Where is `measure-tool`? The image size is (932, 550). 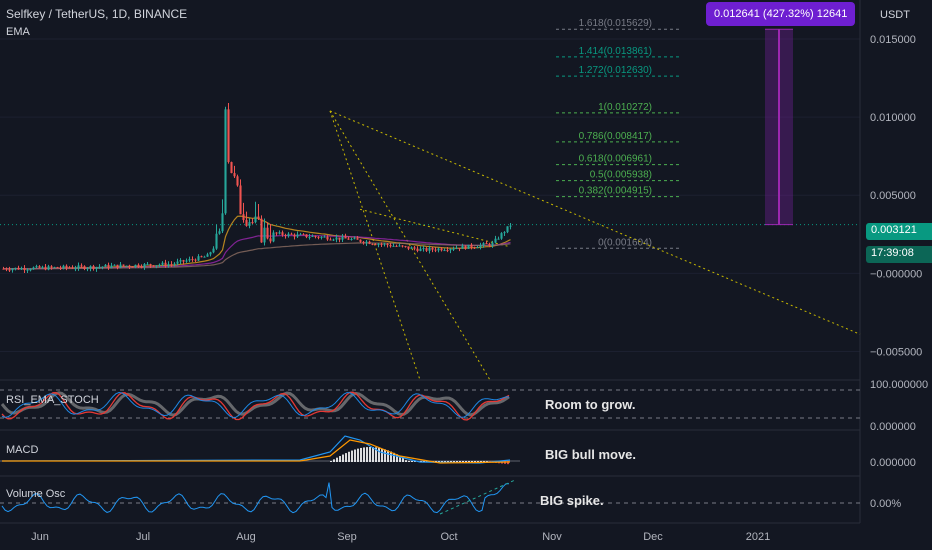
measure-tool is located at coordinates (779, 127).